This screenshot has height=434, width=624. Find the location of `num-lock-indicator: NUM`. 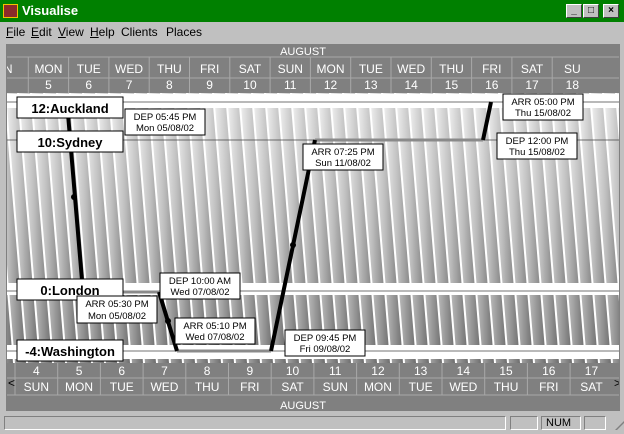

num-lock-indicator: NUM is located at coordinates (561, 423).